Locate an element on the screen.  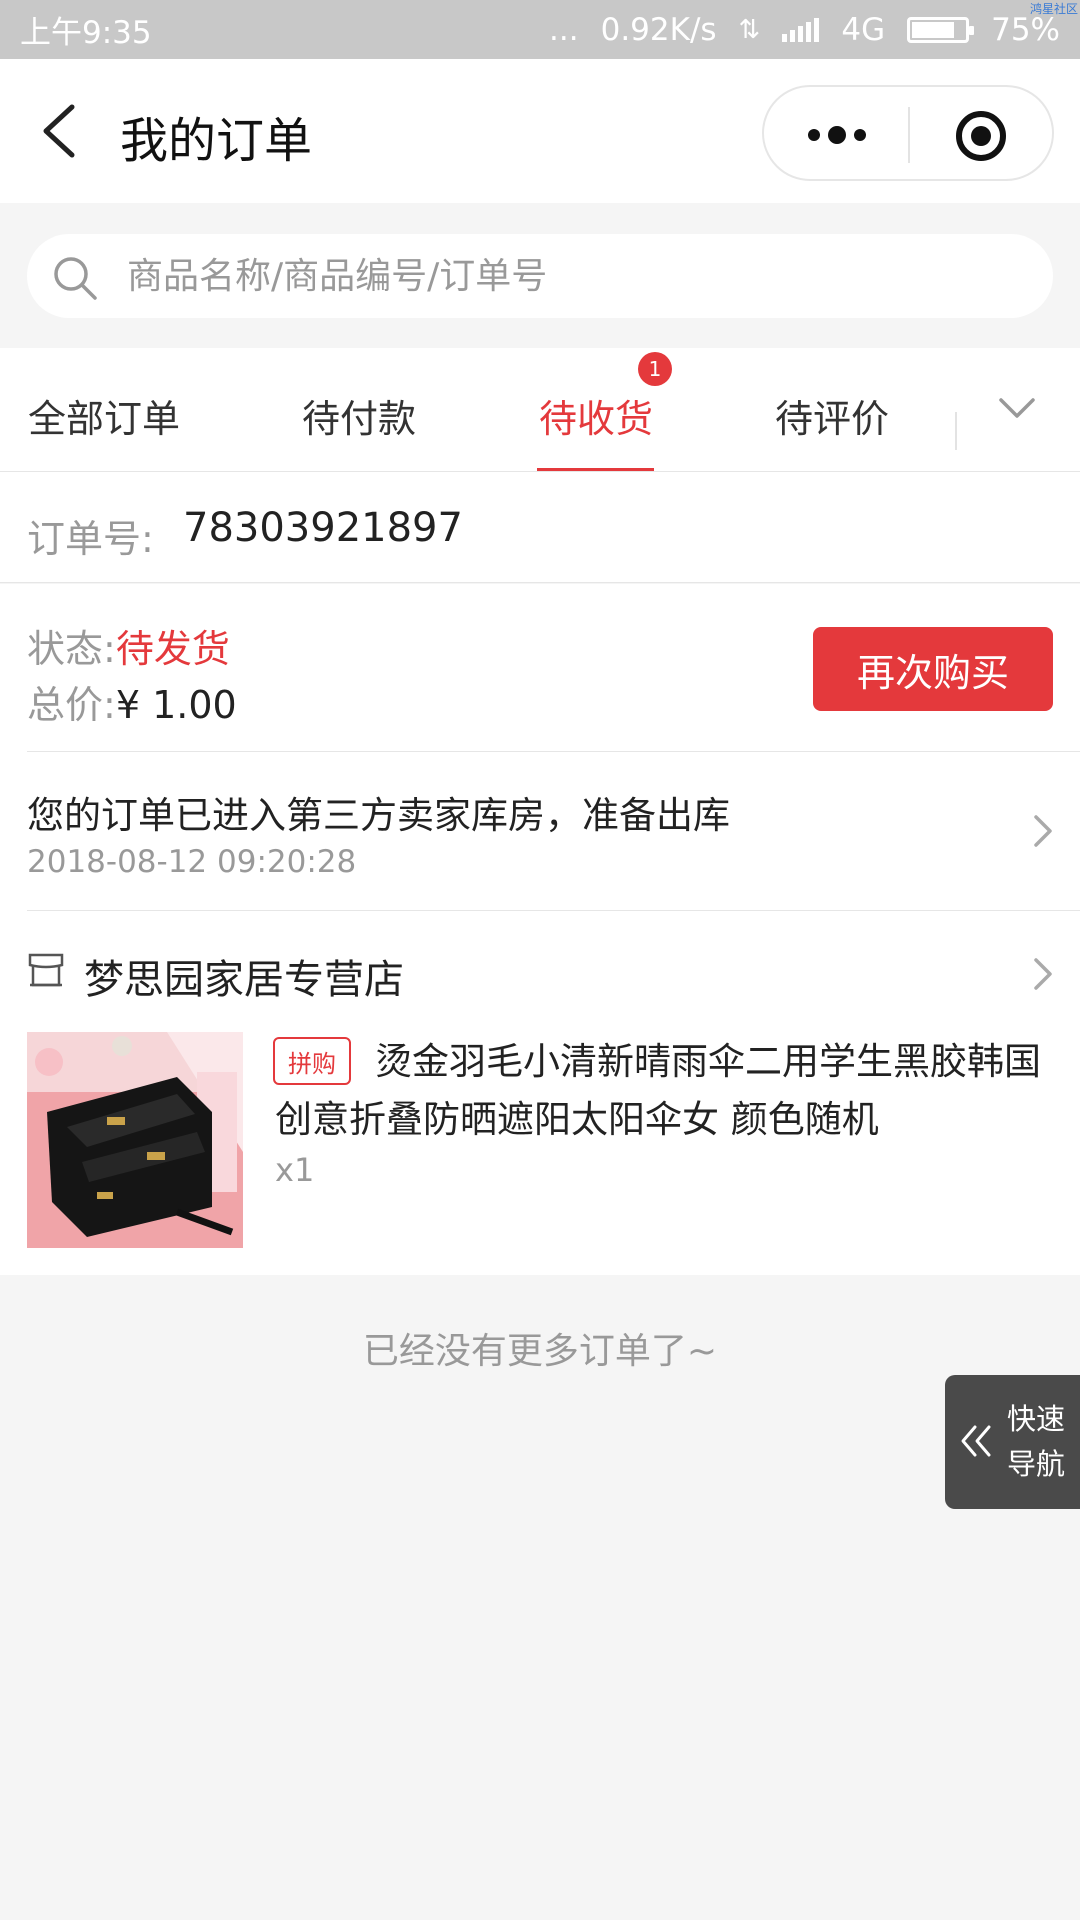
product-image is located at coordinates (135, 1140).